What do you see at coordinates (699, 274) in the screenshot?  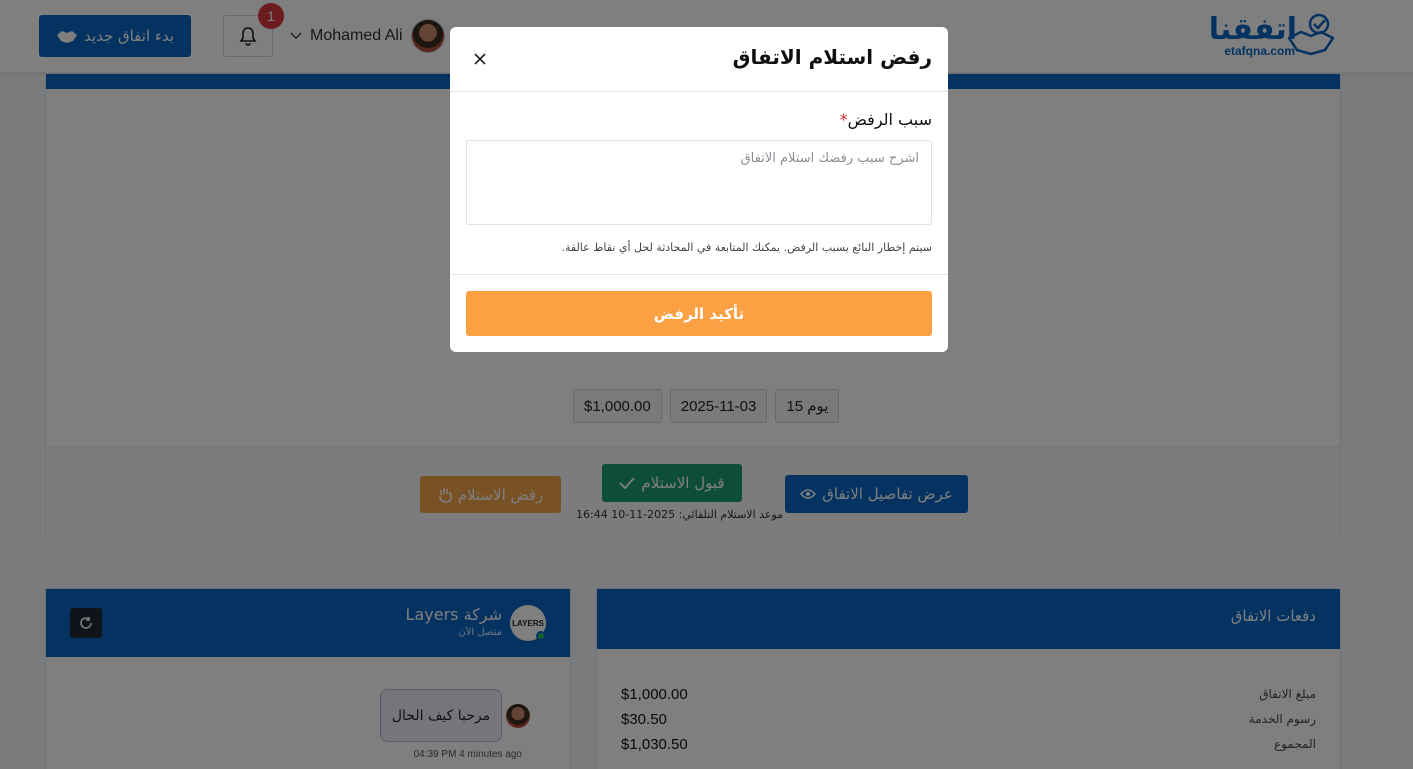 I see `modal-divider` at bounding box center [699, 274].